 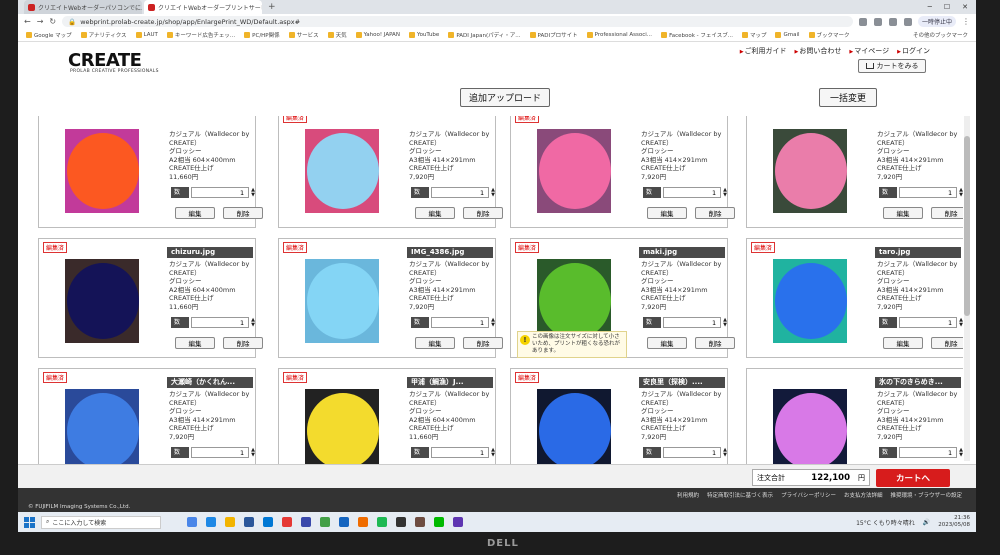 I want to click on task-view-icon, so click(x=192, y=522).